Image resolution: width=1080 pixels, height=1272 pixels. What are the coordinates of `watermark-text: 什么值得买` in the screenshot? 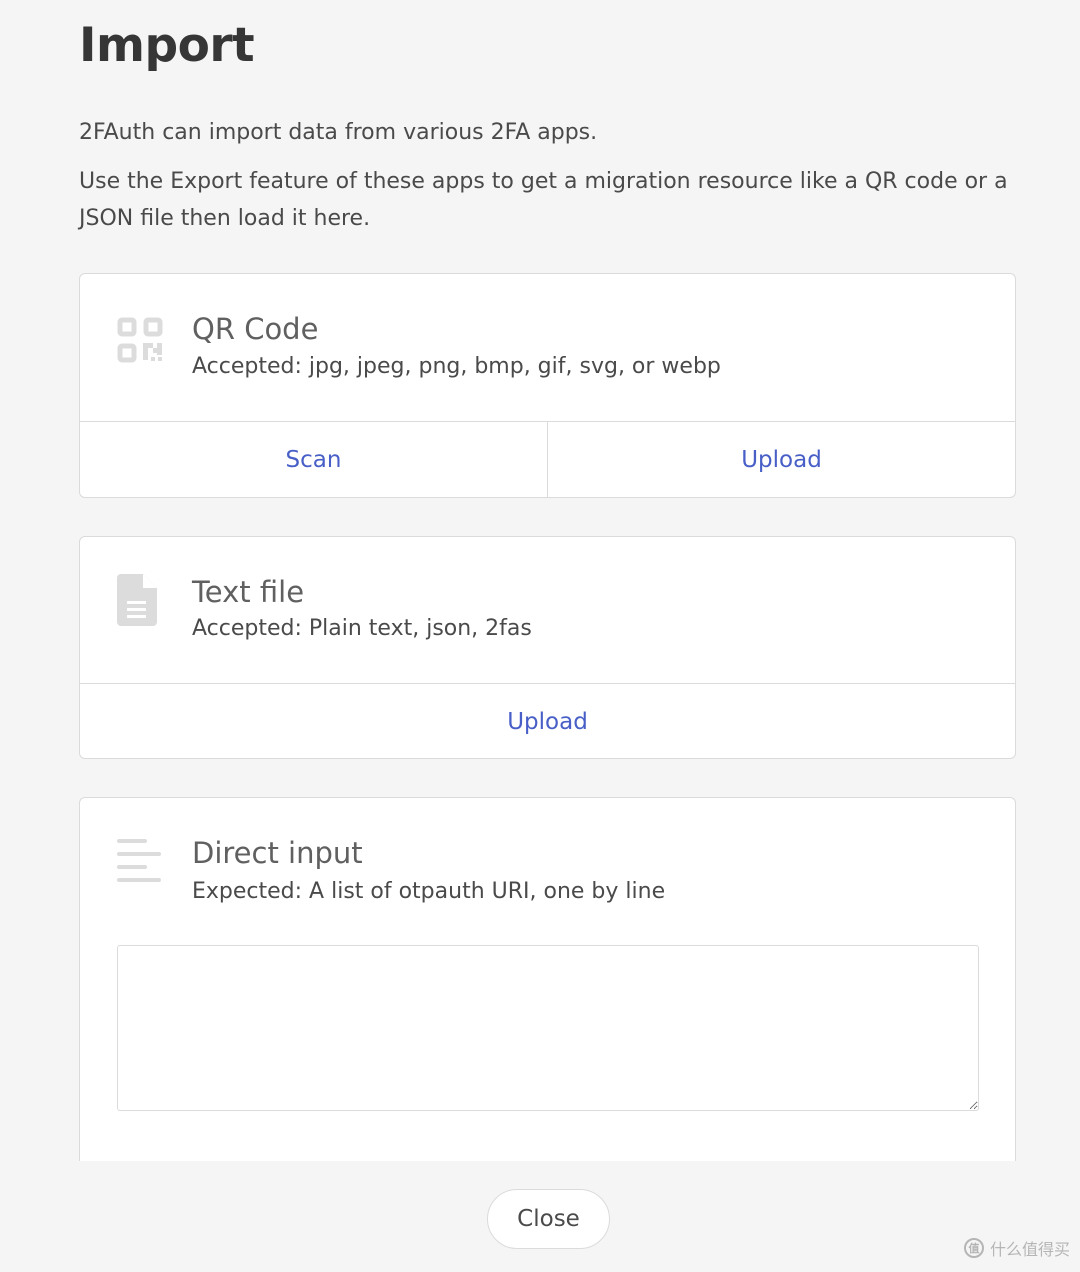 It's located at (1029, 1249).